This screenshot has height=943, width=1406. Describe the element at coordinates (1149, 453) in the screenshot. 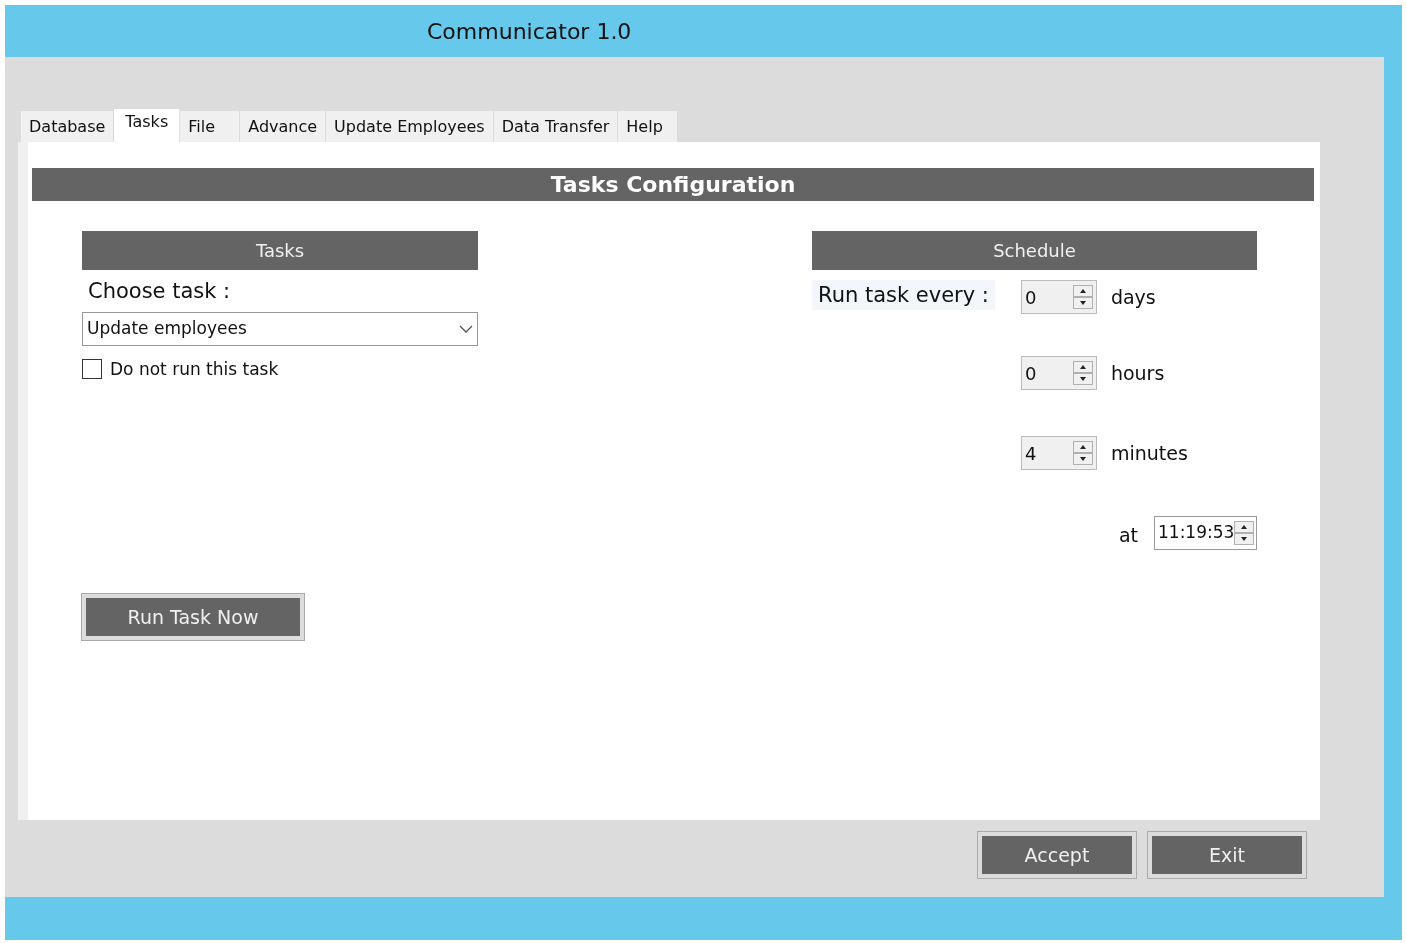

I see `unit-label: minutes` at that location.